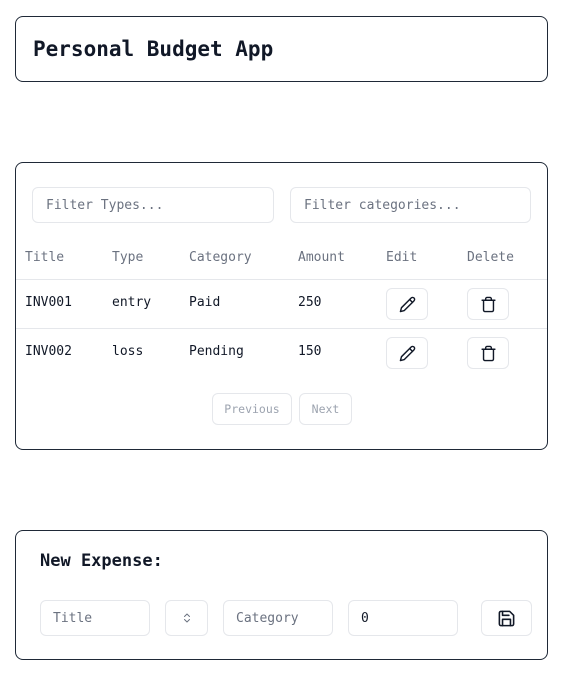  Describe the element at coordinates (205, 302) in the screenshot. I see `row-category: Paid` at that location.